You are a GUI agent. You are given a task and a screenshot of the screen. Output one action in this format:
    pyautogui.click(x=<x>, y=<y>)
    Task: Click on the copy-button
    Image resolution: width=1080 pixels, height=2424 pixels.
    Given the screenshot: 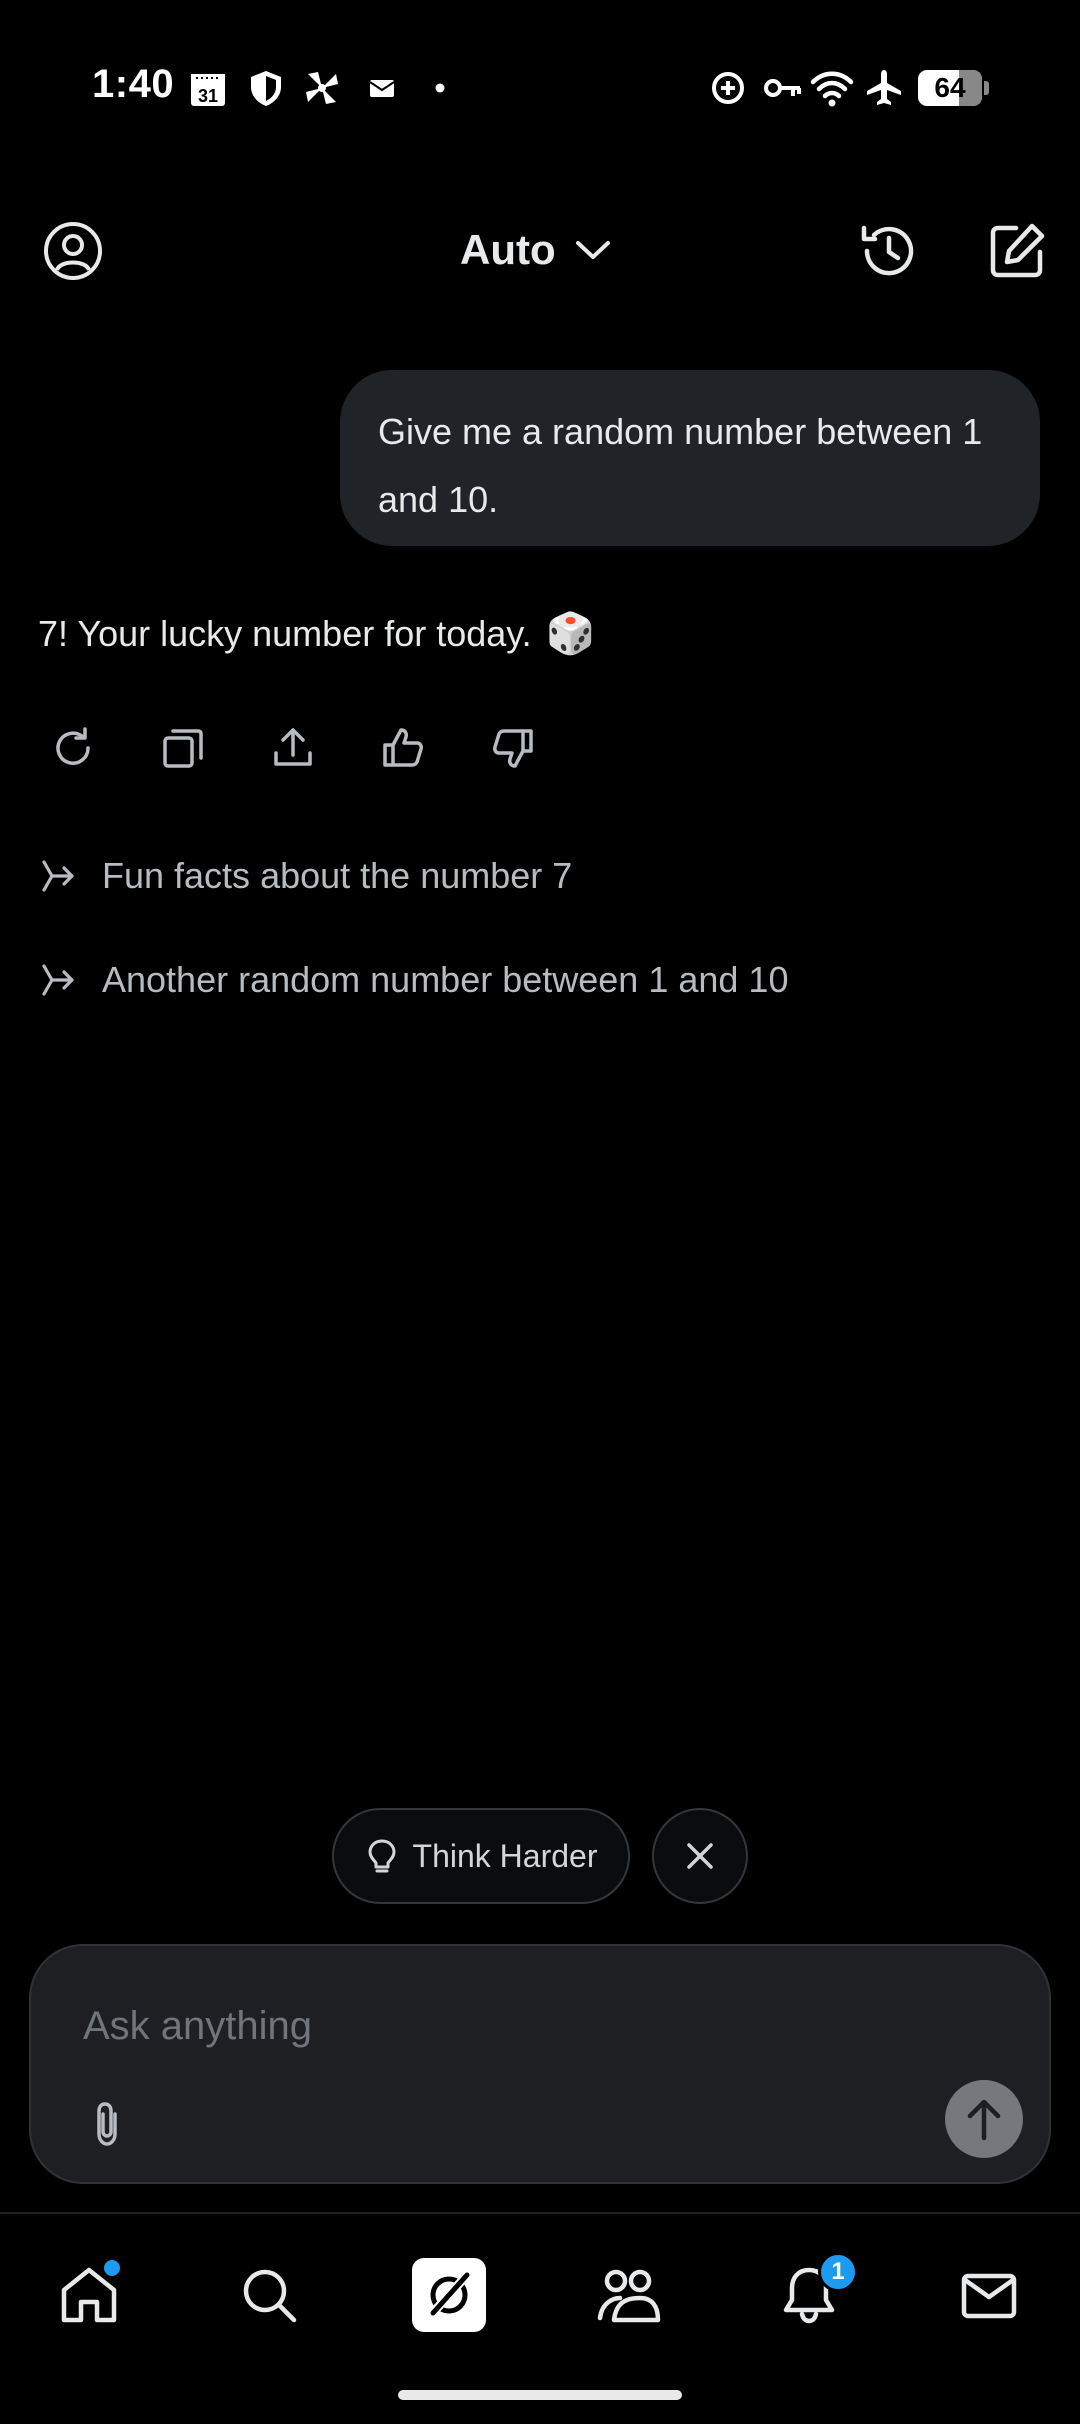 What is the action you would take?
    pyautogui.click(x=203, y=748)
    